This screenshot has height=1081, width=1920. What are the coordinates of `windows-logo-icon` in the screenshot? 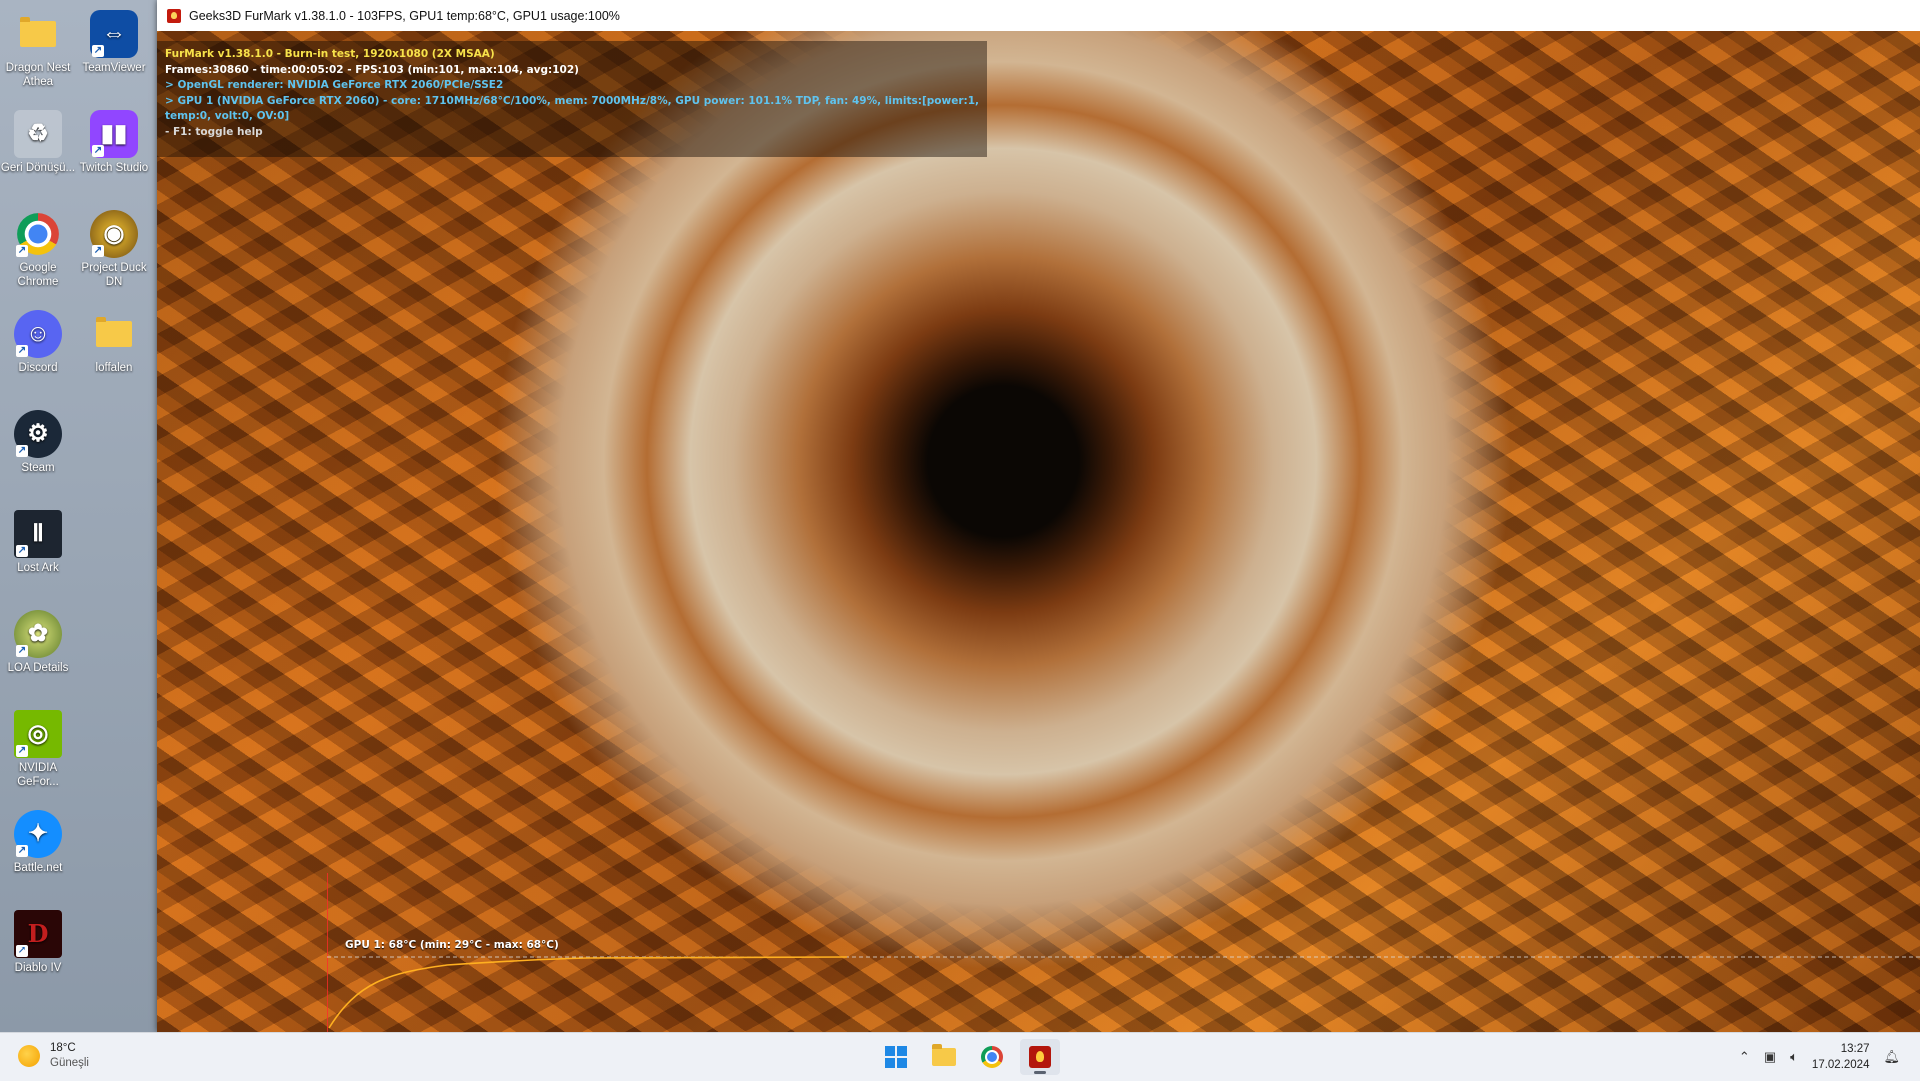 It's located at (896, 1057).